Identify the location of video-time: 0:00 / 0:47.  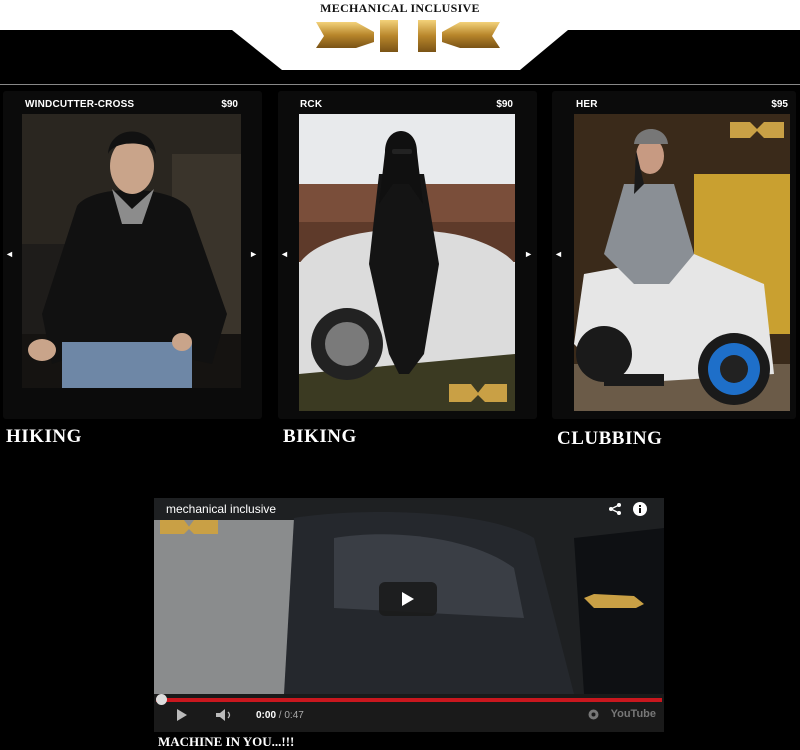
(280, 715).